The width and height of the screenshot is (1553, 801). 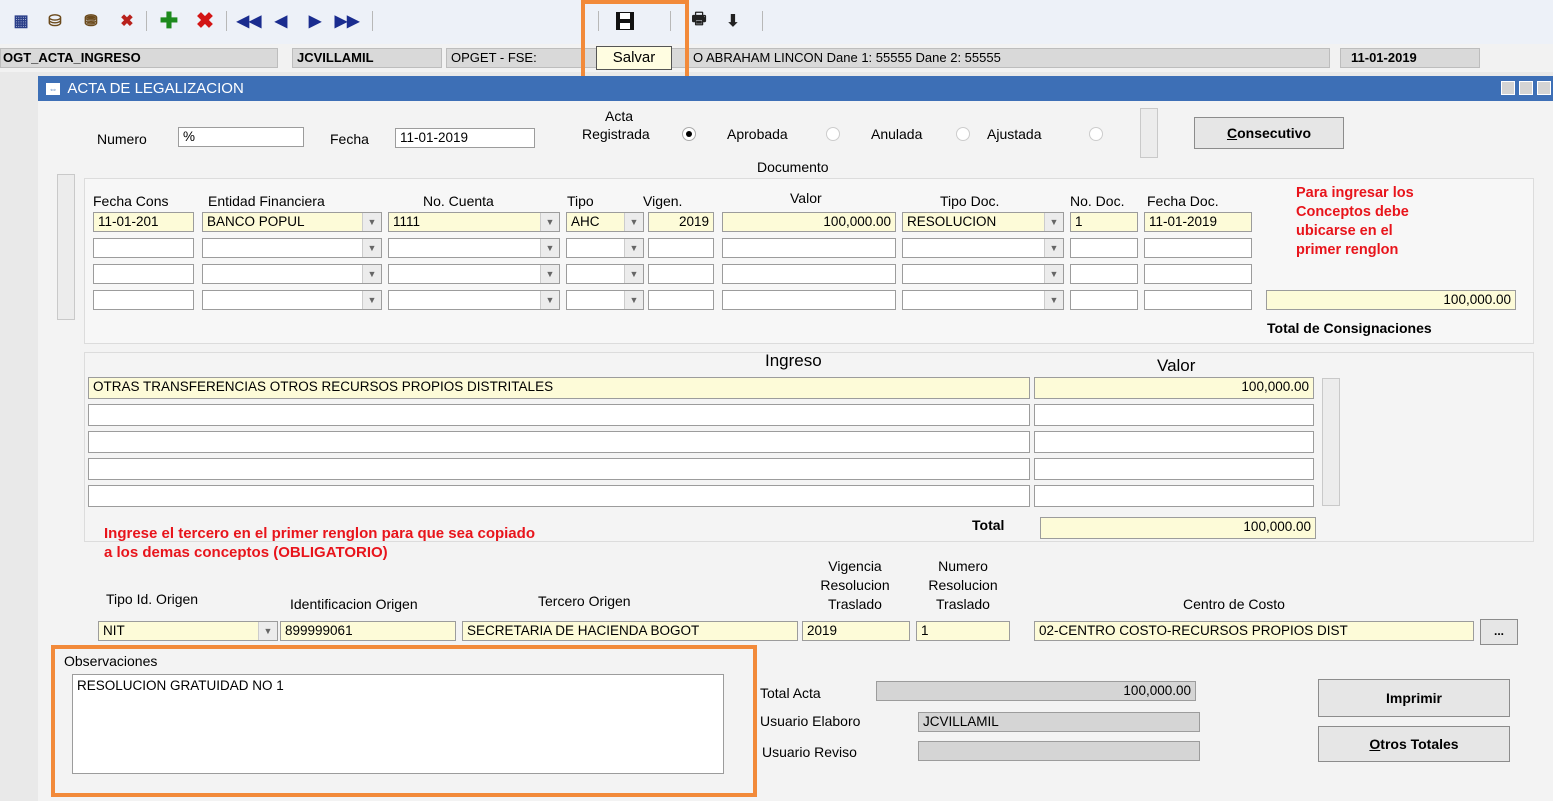 What do you see at coordinates (1198, 248) in the screenshot?
I see `row2-fecha-doc` at bounding box center [1198, 248].